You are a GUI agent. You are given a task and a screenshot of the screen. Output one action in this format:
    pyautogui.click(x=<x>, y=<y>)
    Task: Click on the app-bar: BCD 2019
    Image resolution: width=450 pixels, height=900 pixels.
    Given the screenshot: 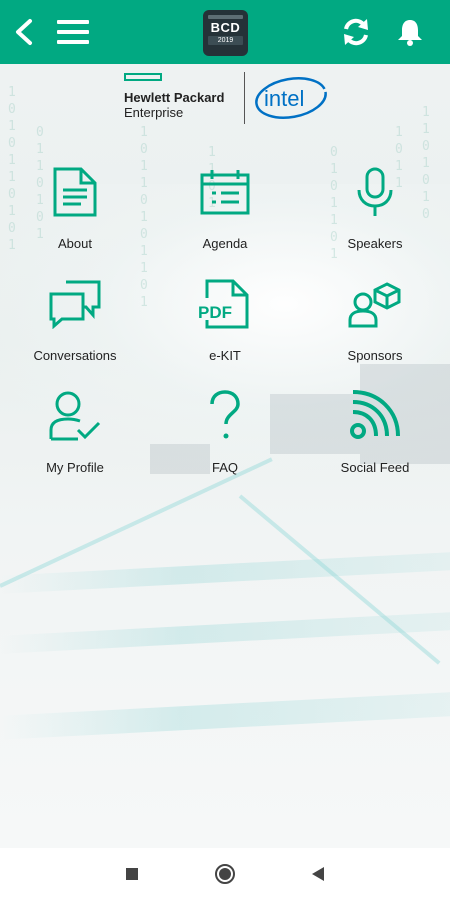 What is the action you would take?
    pyautogui.click(x=225, y=32)
    